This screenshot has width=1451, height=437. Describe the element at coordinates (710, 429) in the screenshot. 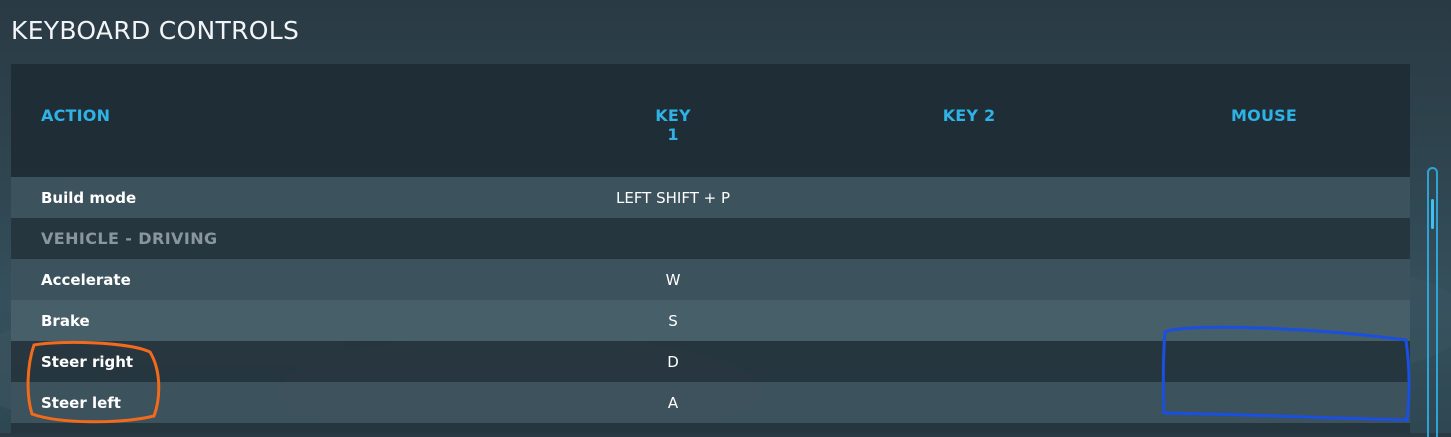

I see `table-row-partial` at that location.